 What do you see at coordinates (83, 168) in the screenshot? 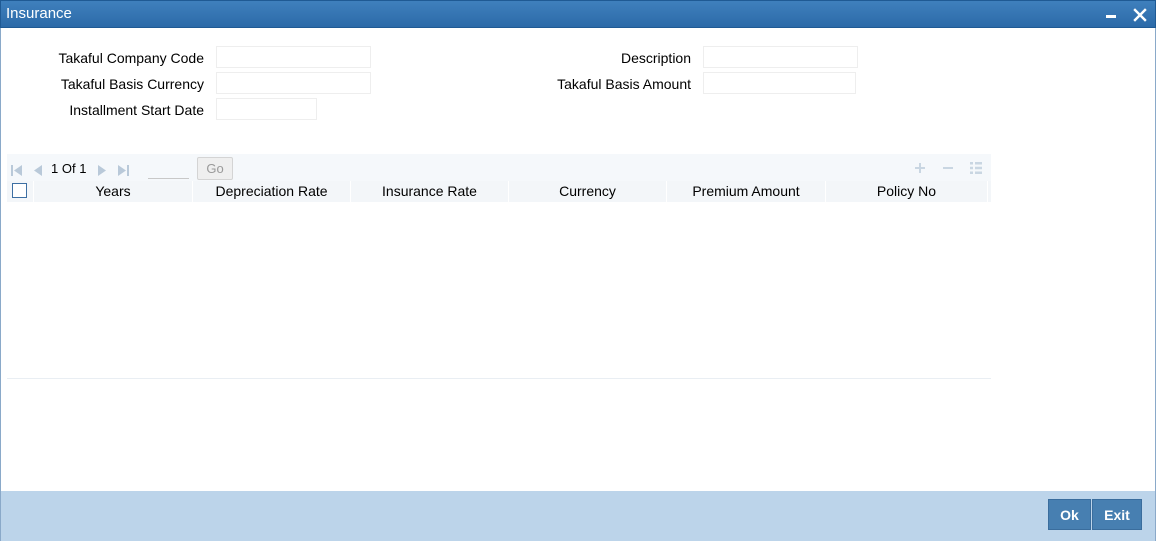
I see `pager-total: 1` at bounding box center [83, 168].